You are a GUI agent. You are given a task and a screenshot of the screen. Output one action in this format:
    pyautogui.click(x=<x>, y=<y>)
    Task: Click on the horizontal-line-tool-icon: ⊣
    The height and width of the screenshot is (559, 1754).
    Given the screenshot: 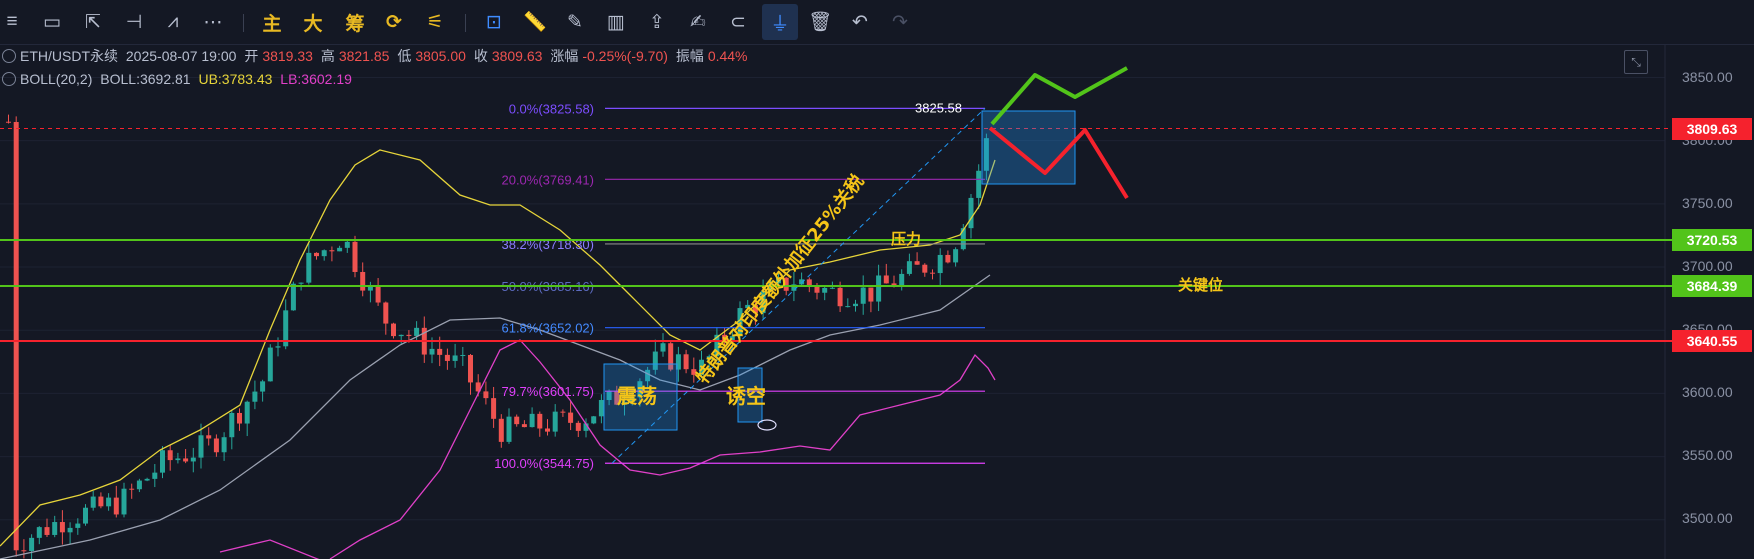 What is the action you would take?
    pyautogui.click(x=134, y=22)
    